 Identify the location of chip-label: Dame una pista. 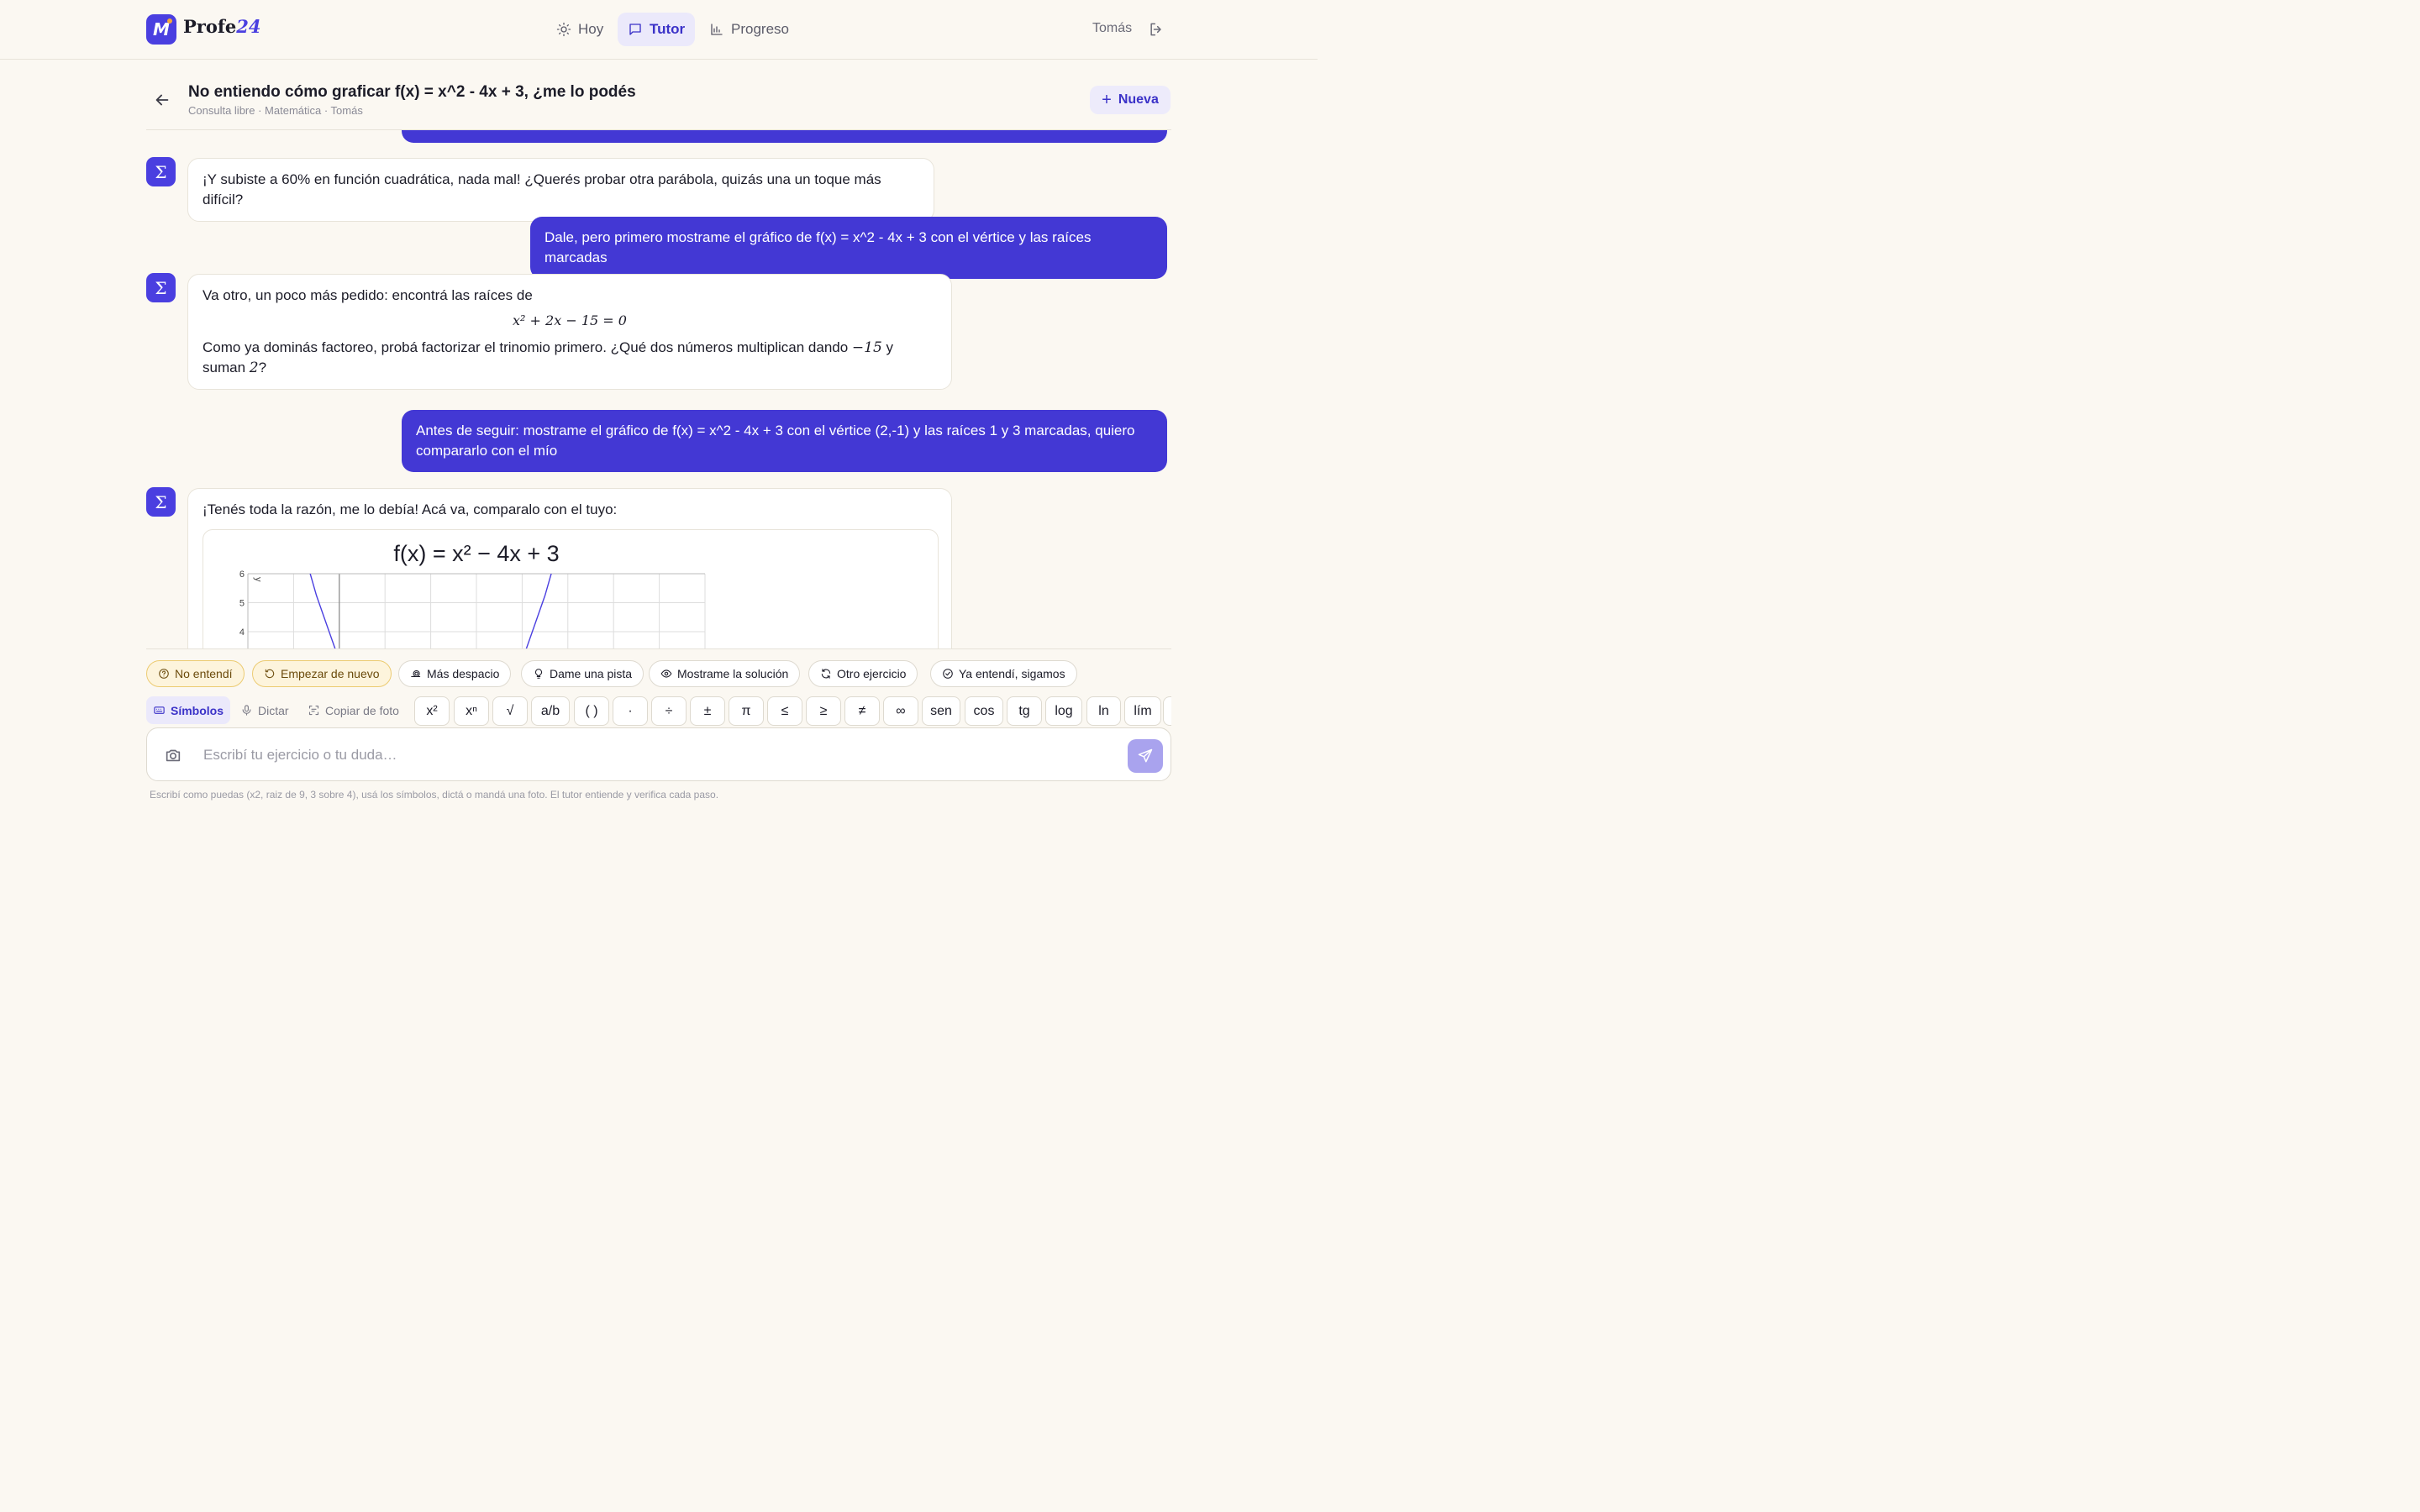
(591, 673).